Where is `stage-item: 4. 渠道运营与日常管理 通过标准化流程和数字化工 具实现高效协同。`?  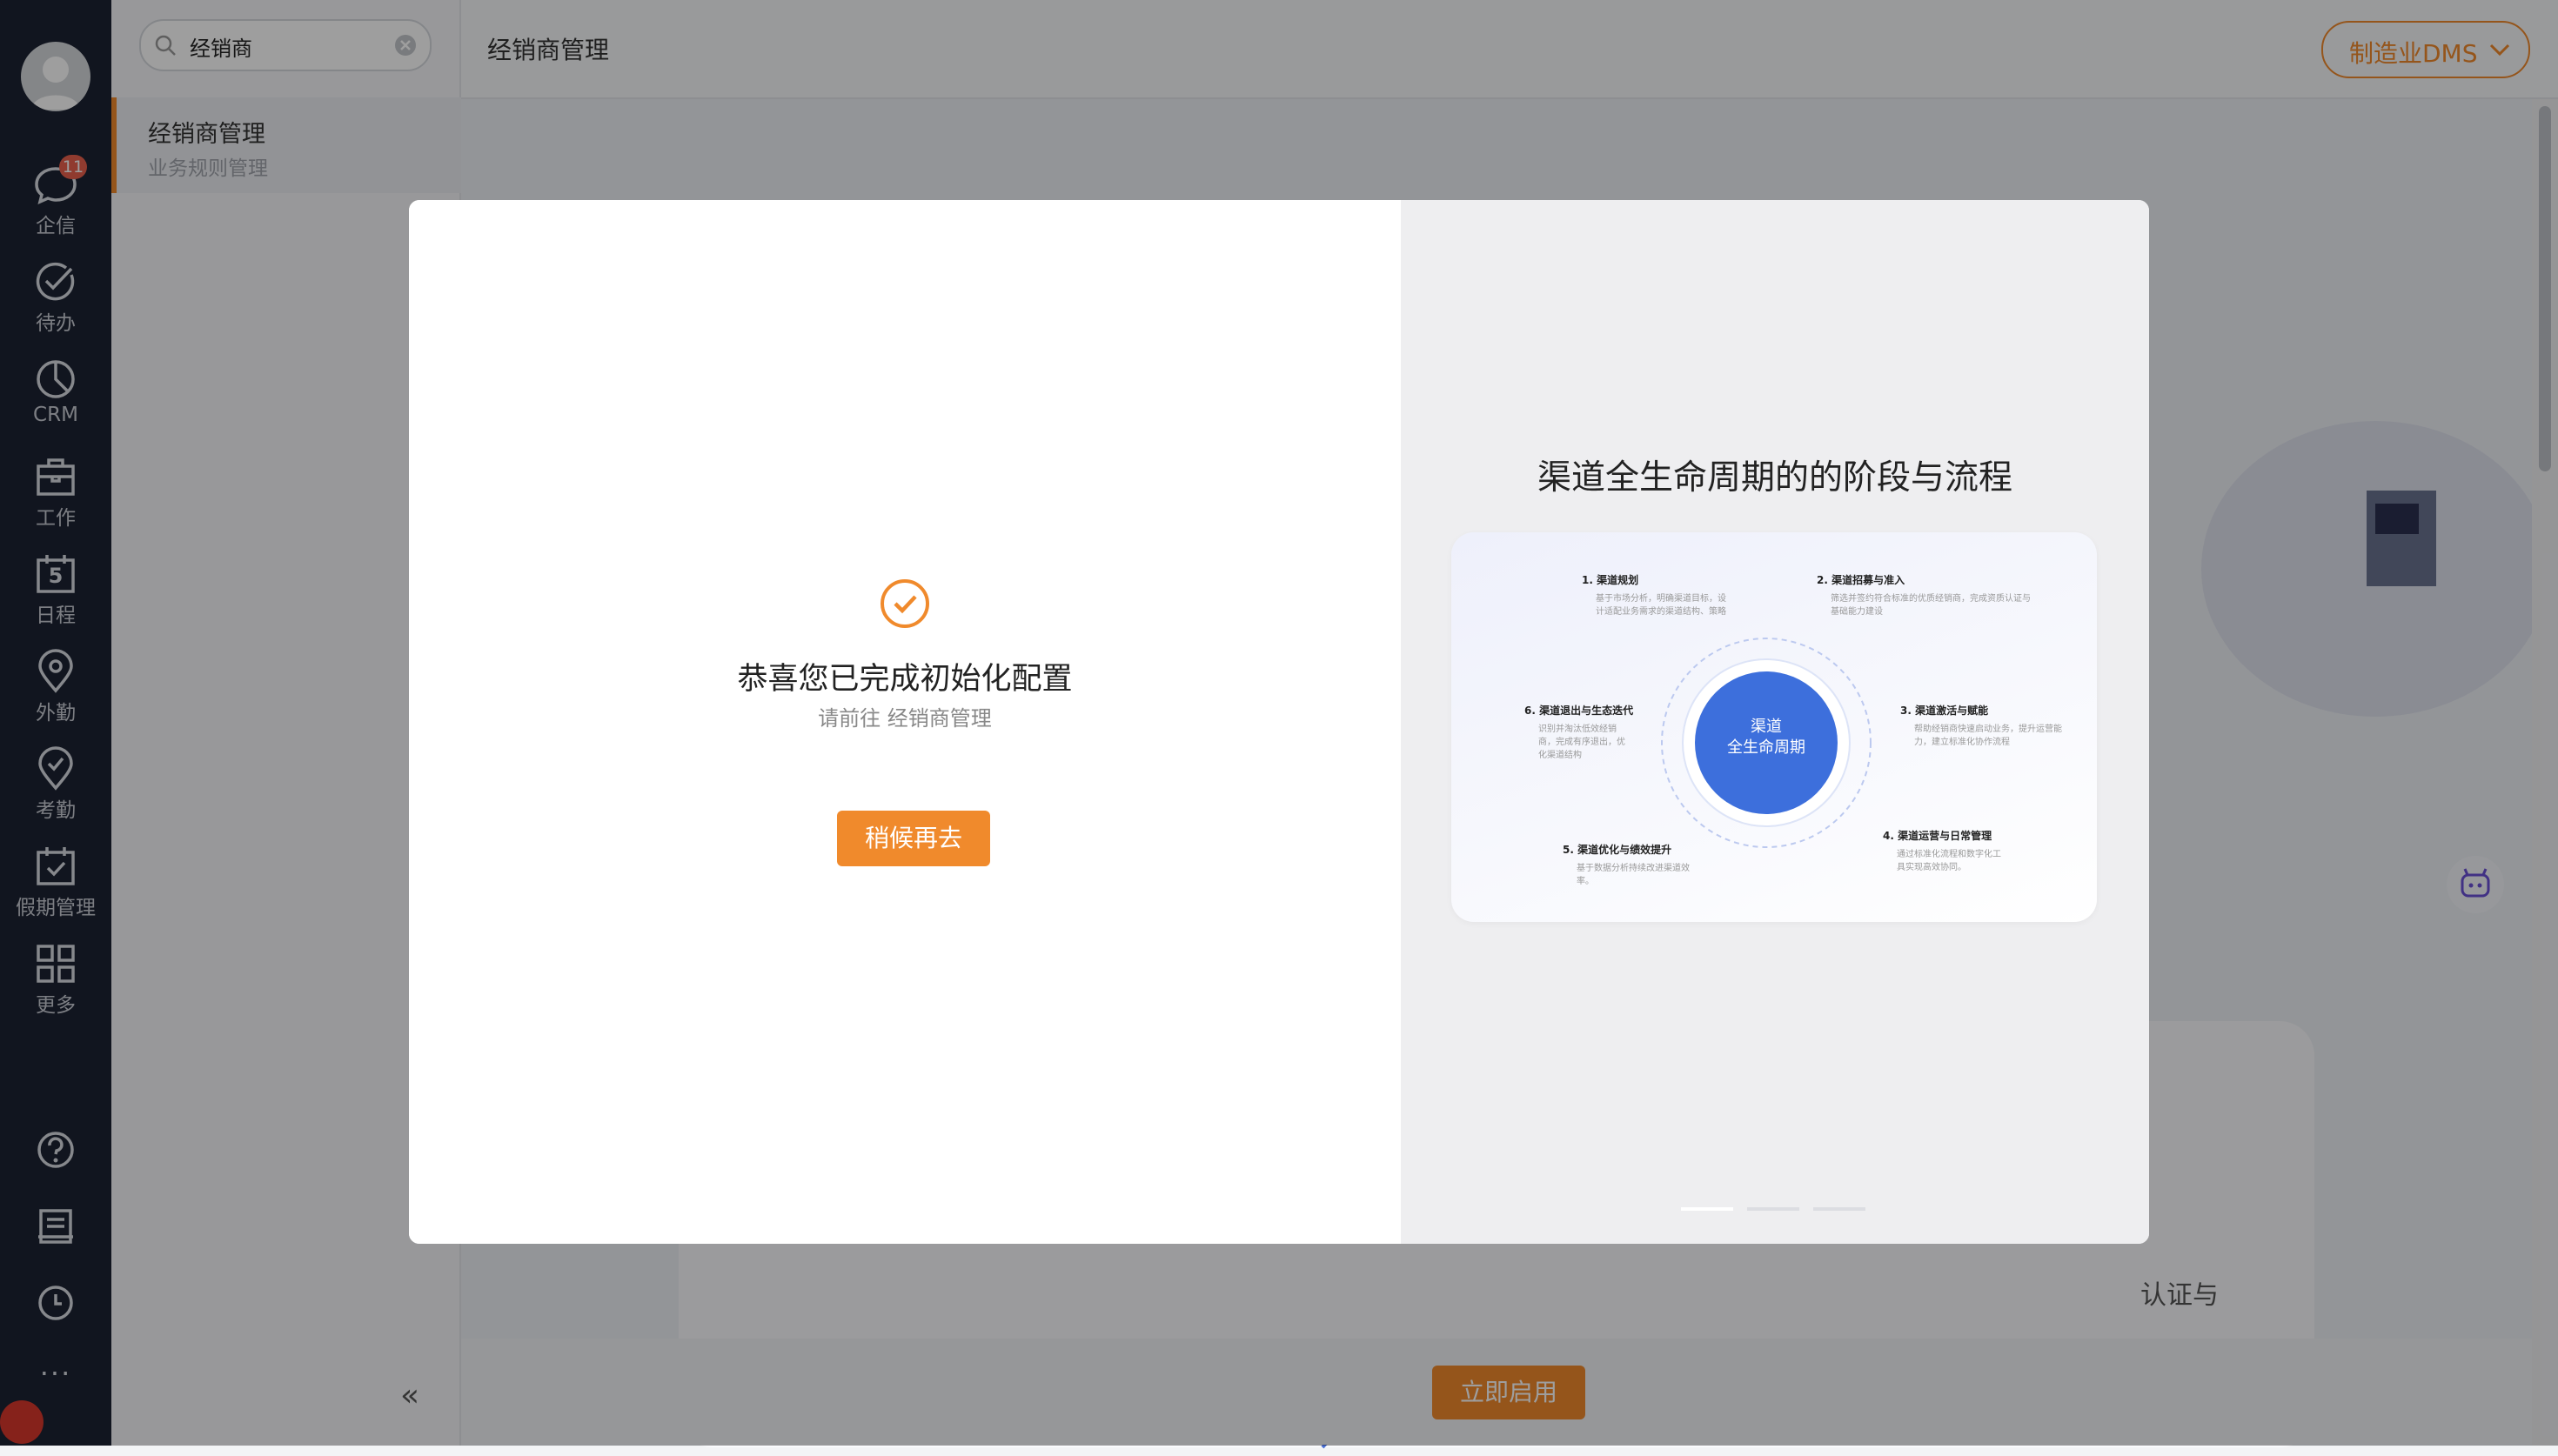
stage-item: 4. 渠道运营与日常管理 通过标准化流程和数字化工 具实现高效协同。 is located at coordinates (1978, 850).